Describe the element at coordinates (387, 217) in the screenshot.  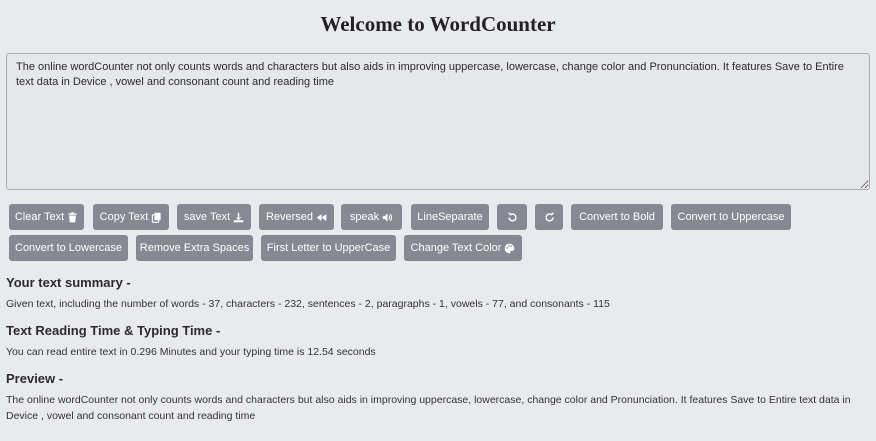
I see `volume-icon` at that location.